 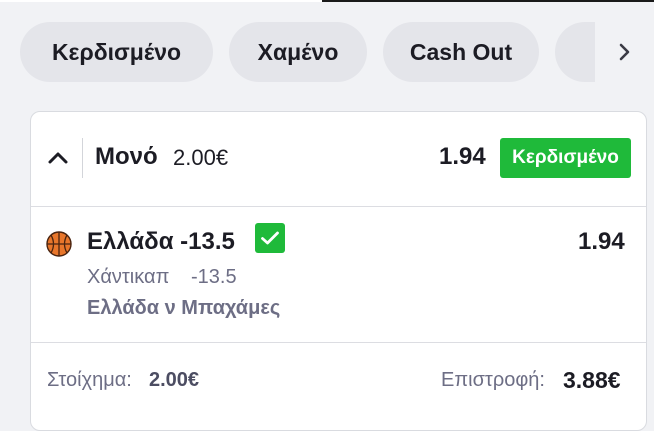 I want to click on bet-footer: Στοίχημα: 2.00€ Επιστροφή: 3.88€, so click(x=338, y=373).